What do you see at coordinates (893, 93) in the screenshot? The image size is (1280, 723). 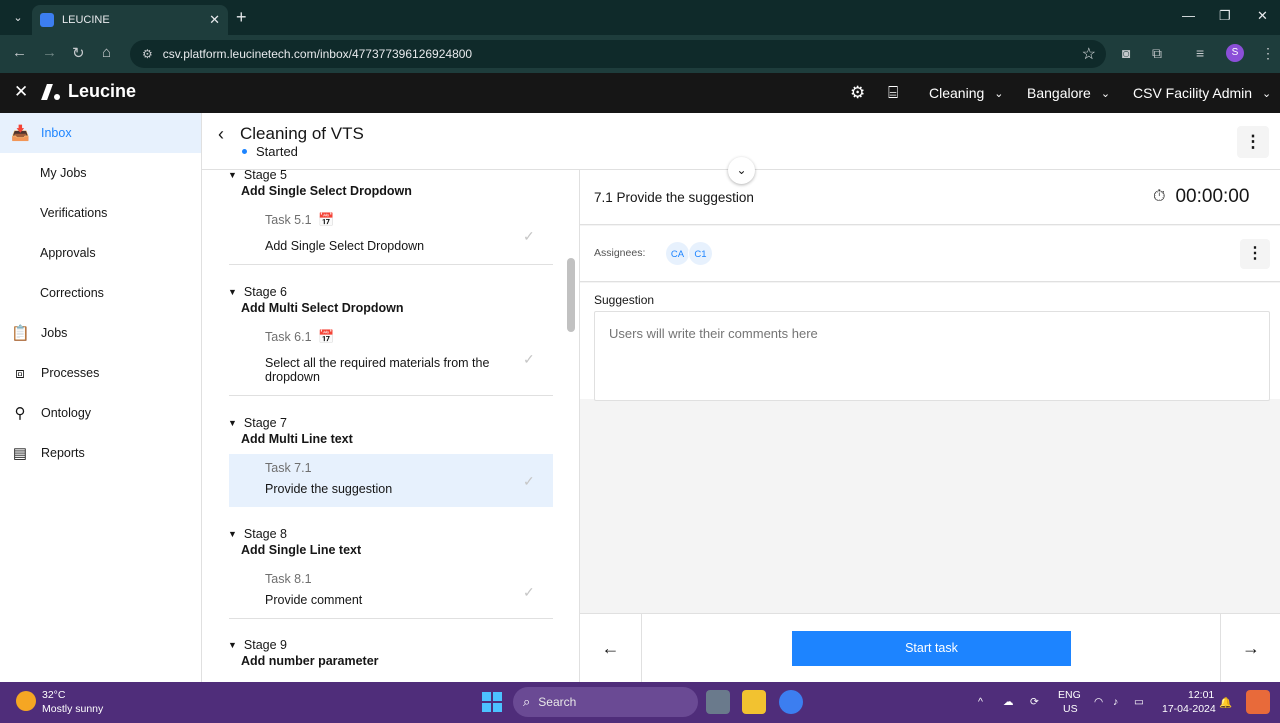 I see `scan-icon: ⌸` at bounding box center [893, 93].